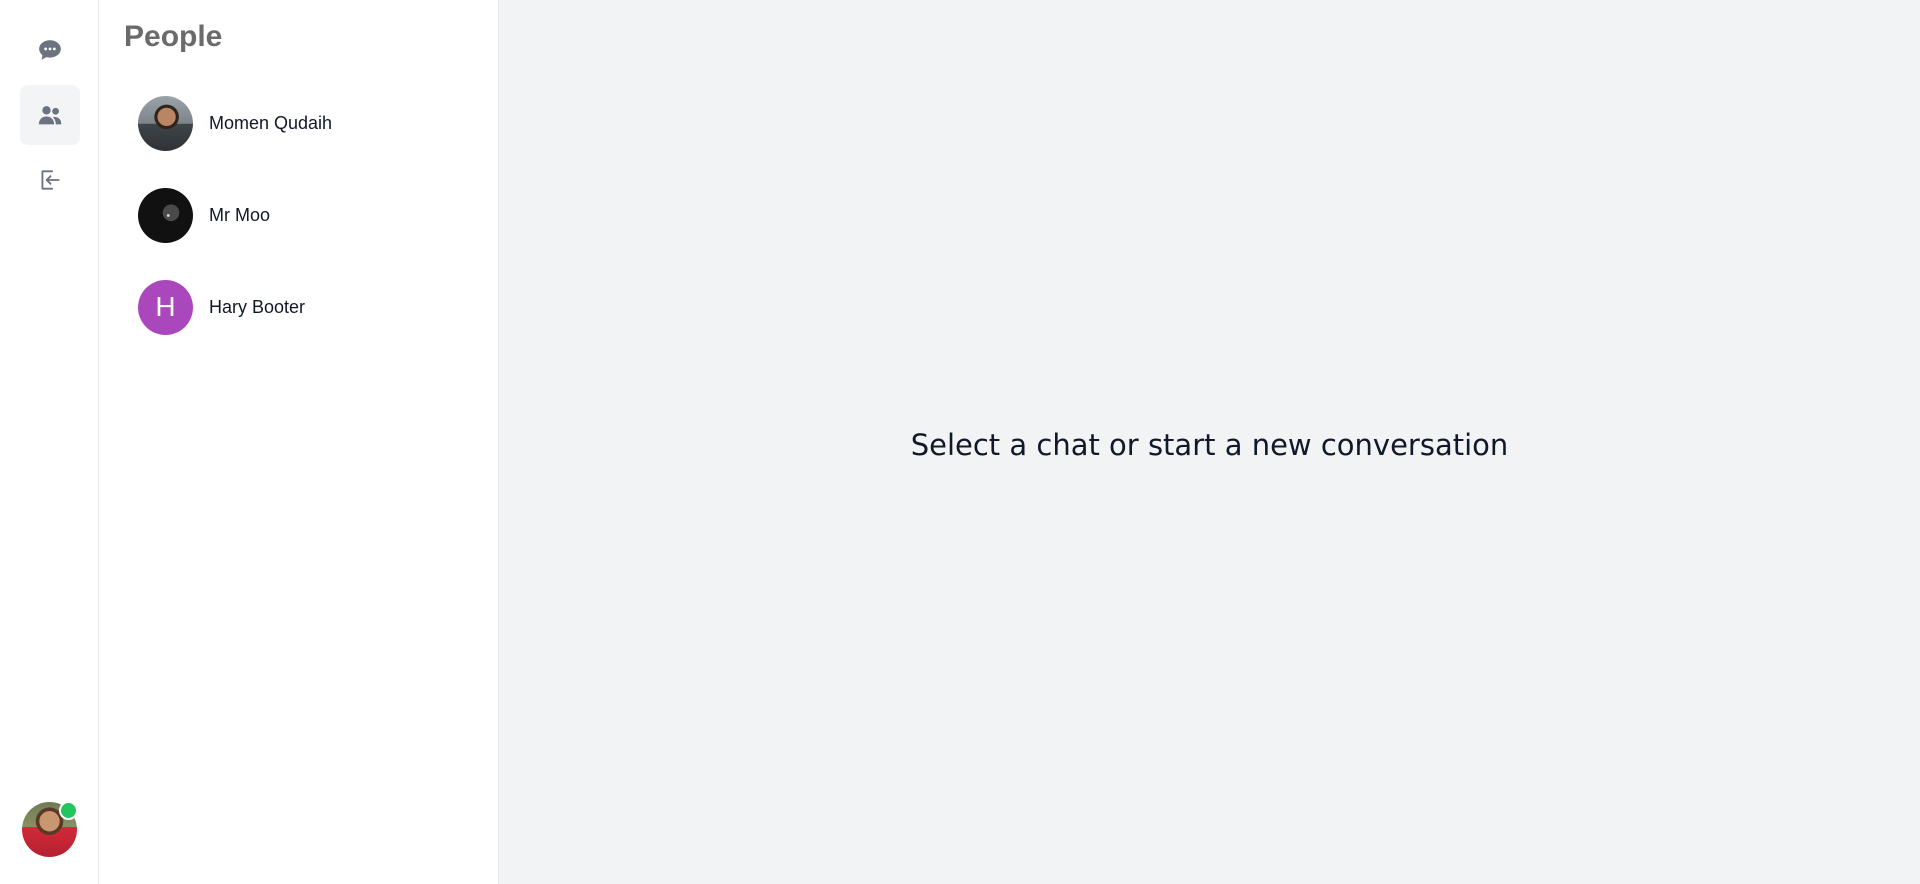 The height and width of the screenshot is (884, 1920). What do you see at coordinates (299, 215) in the screenshot?
I see `person-item-mr-moo: Mr Moo` at bounding box center [299, 215].